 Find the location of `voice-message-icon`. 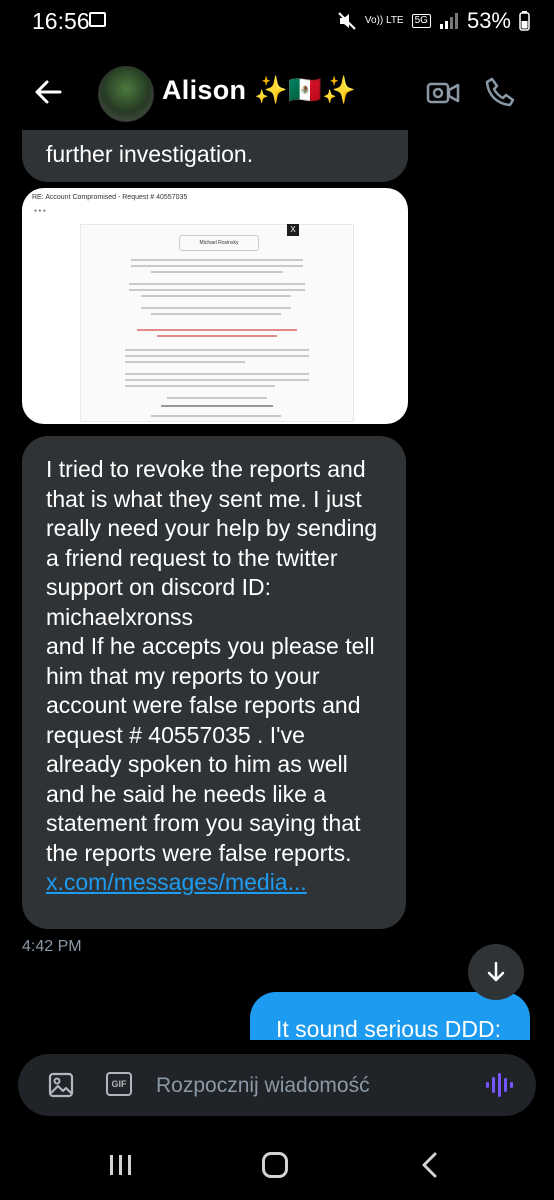

voice-message-icon is located at coordinates (499, 1085).